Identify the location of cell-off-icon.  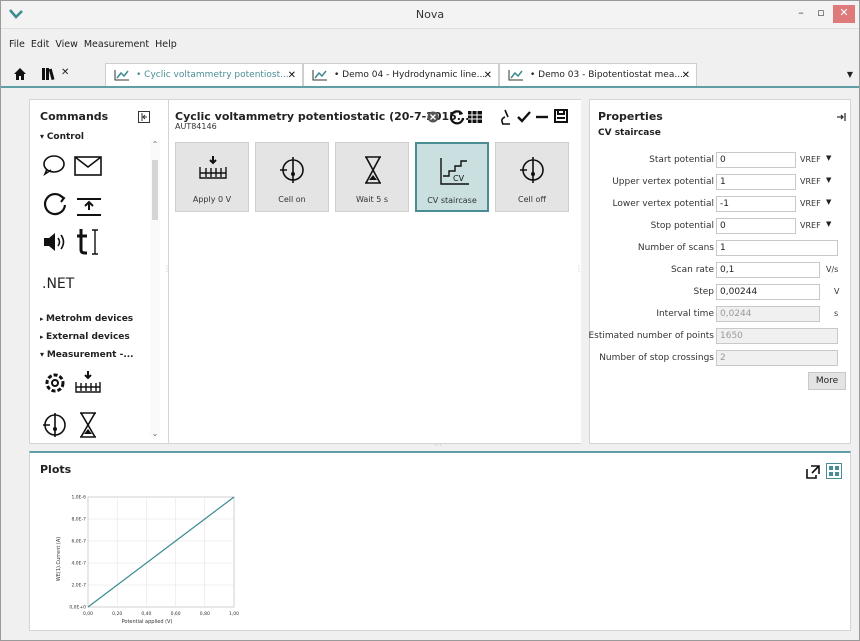
(532, 170).